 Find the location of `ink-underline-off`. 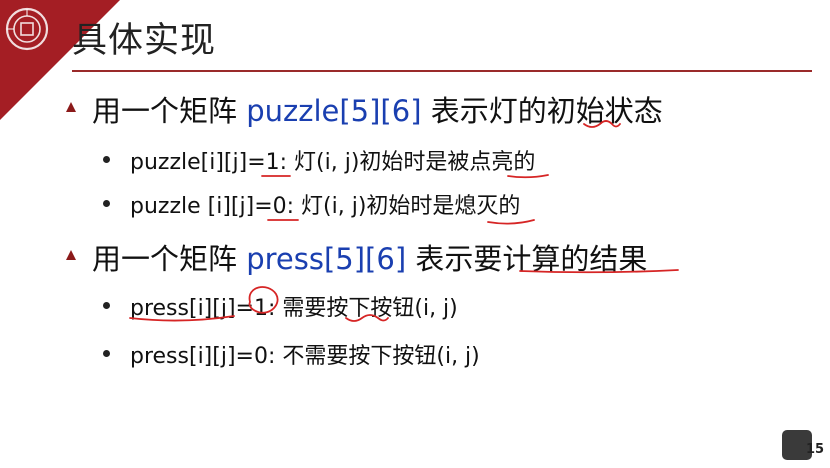

ink-underline-off is located at coordinates (511, 222).